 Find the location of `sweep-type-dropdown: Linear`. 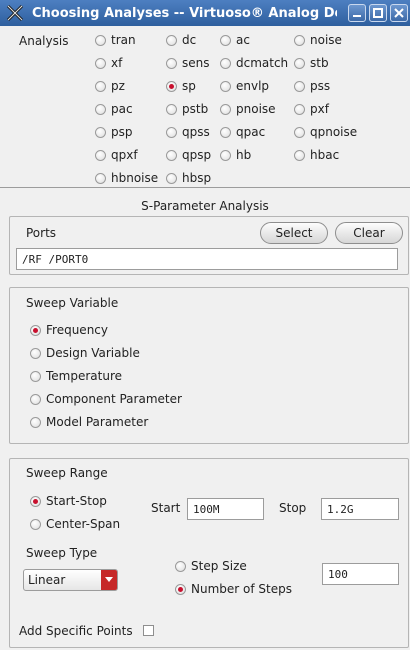

sweep-type-dropdown: Linear is located at coordinates (70, 580).